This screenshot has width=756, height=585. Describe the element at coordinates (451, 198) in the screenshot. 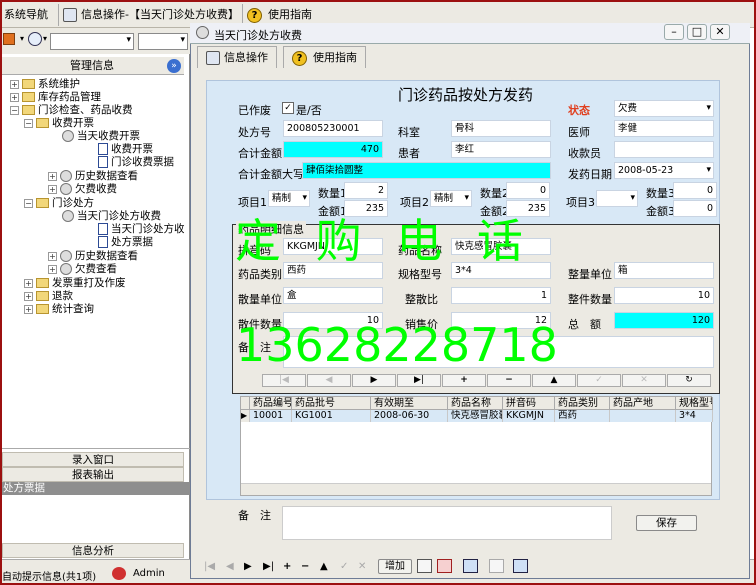

I see `item2-select: 精制` at that location.